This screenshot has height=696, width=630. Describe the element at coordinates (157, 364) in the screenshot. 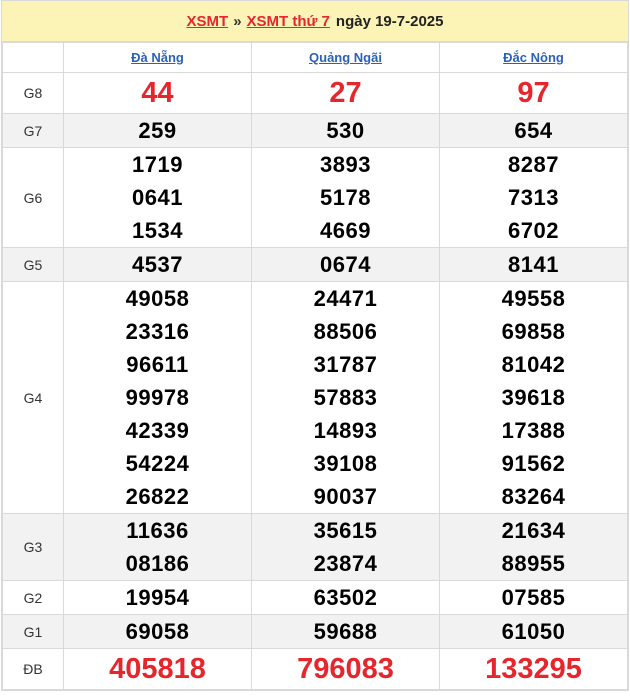

I see `prize-number: 96611` at that location.